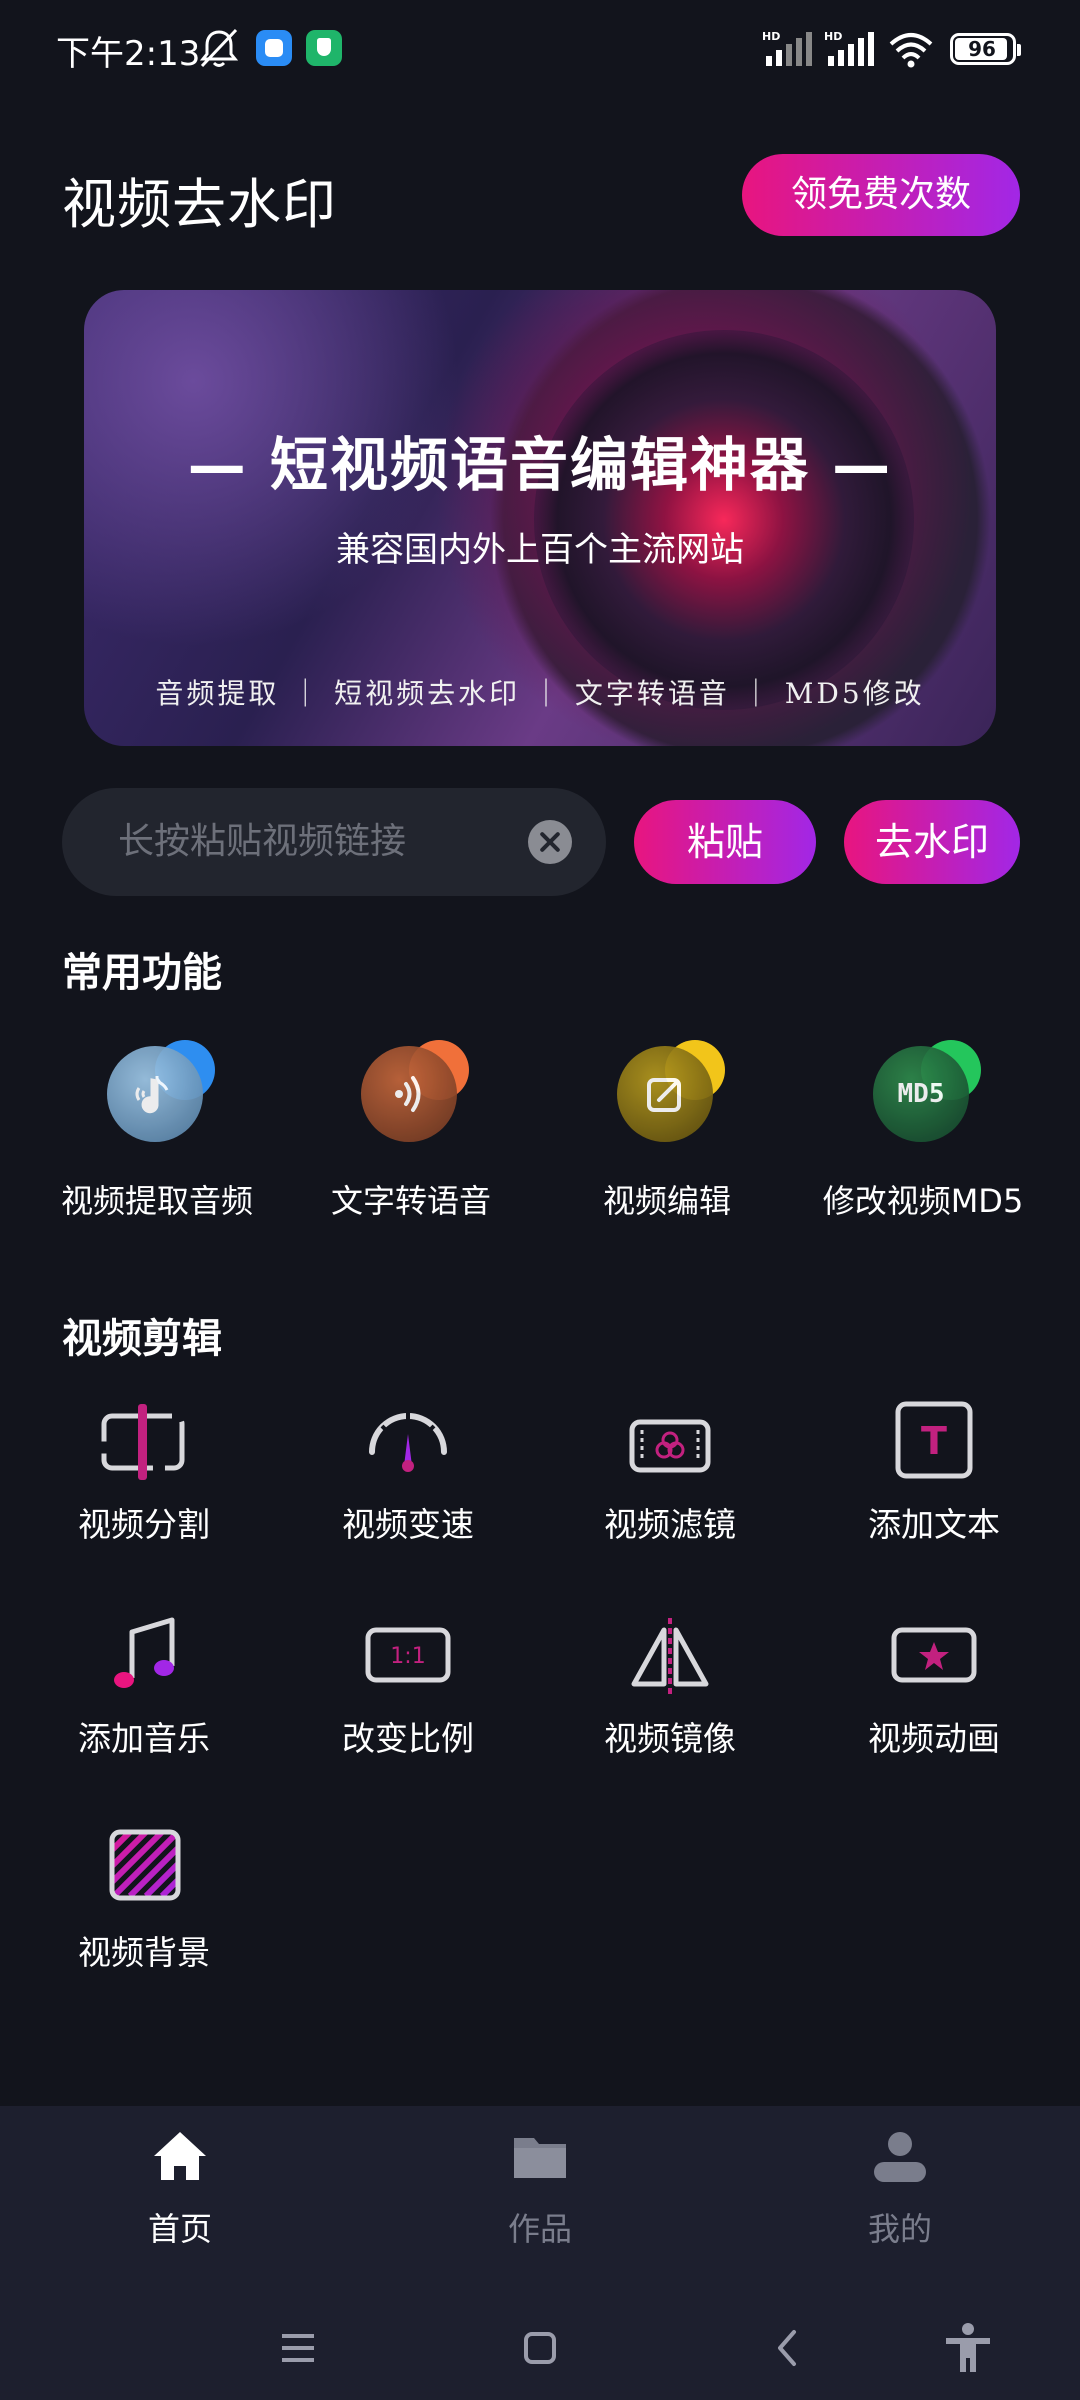 The height and width of the screenshot is (2400, 1080). Describe the element at coordinates (670, 1738) in the screenshot. I see `tool-label: 视频镜像` at that location.